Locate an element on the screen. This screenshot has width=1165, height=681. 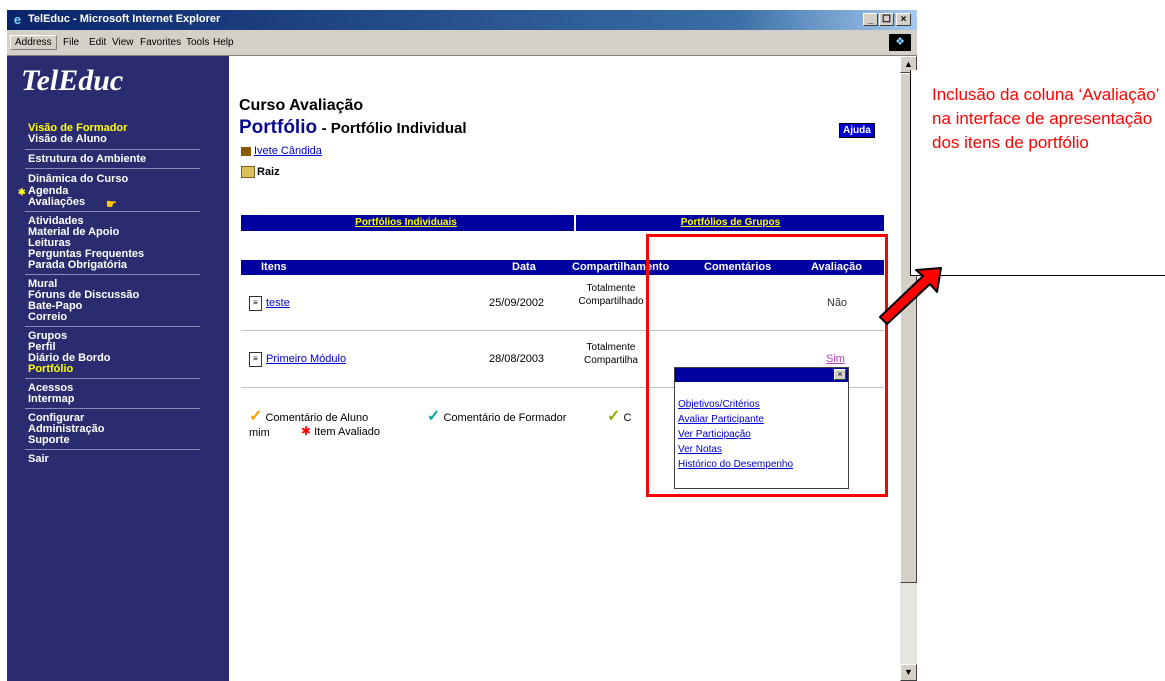
sidebar-item-dinamica: Dinâmica do Curso is located at coordinates (78, 179).